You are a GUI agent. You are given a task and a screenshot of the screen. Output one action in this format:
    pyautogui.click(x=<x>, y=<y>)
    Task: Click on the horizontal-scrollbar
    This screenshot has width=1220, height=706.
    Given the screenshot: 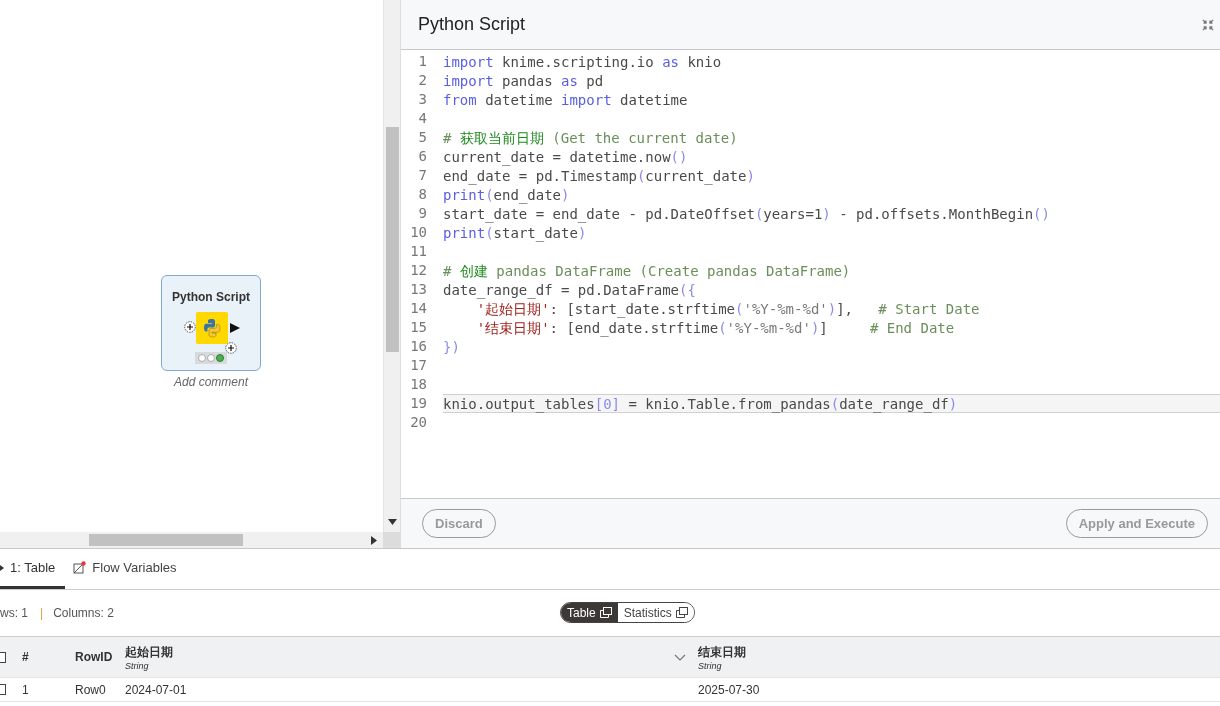 What is the action you would take?
    pyautogui.click(x=191, y=540)
    